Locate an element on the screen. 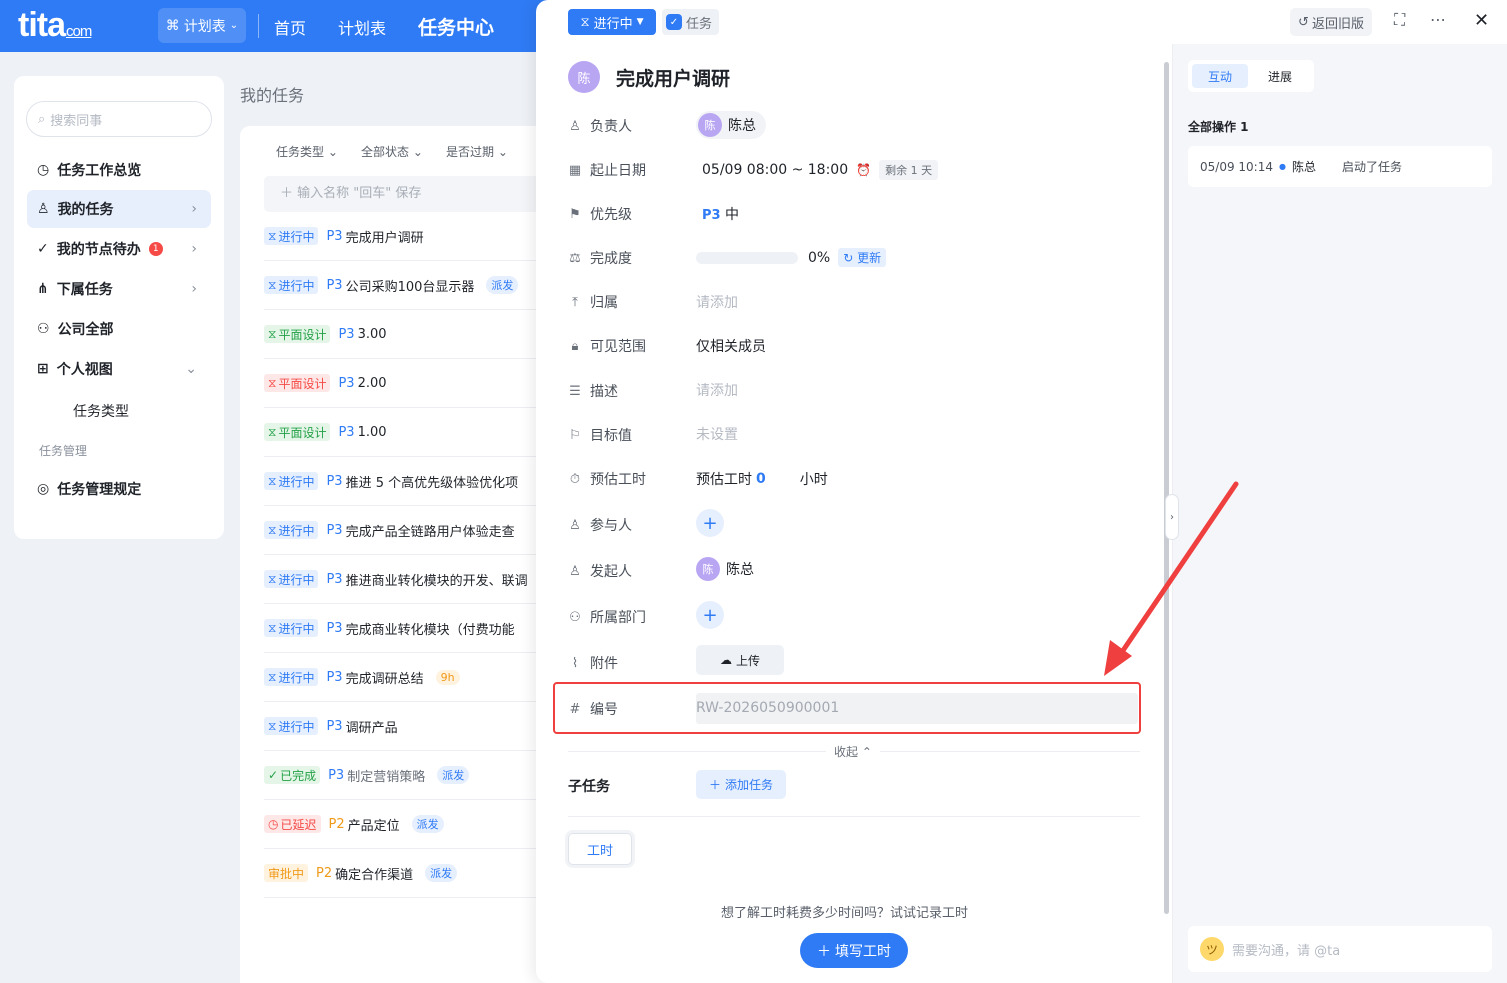 This screenshot has width=1507, height=983. update-progress-button: ↻ 更新 is located at coordinates (862, 257).